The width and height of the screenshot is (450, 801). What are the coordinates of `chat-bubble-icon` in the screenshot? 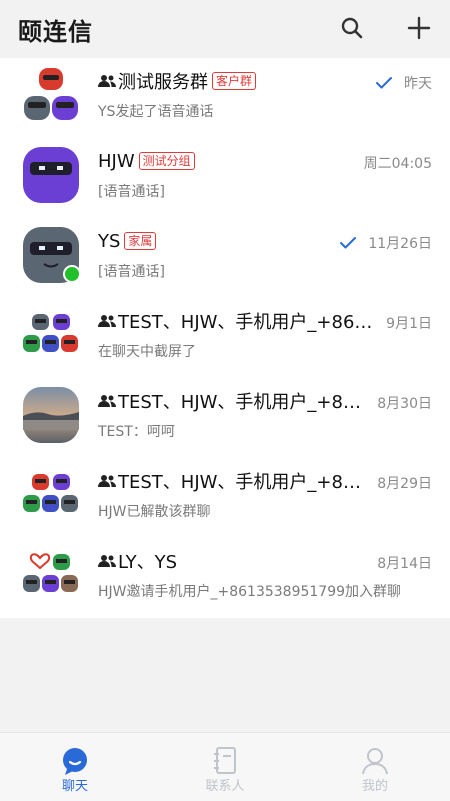 It's located at (75, 761).